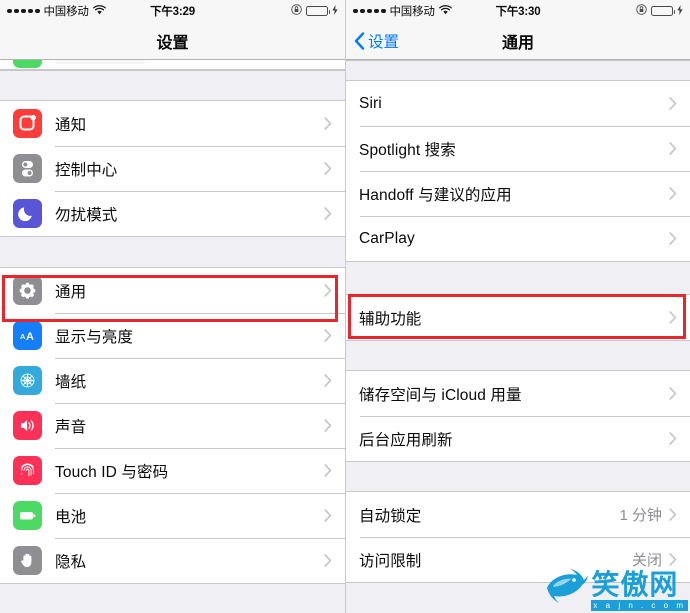  I want to click on settings-row-label: 访问限制, so click(390, 561).